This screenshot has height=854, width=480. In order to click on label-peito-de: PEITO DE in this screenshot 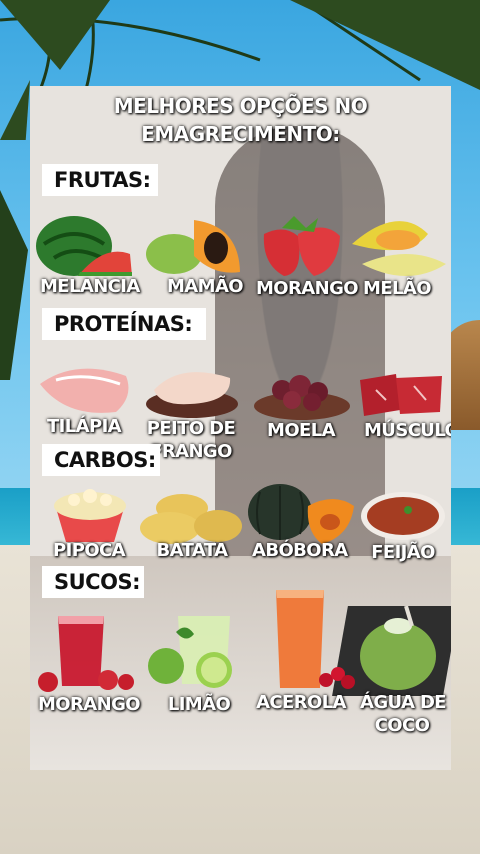, I will do `click(191, 428)`.